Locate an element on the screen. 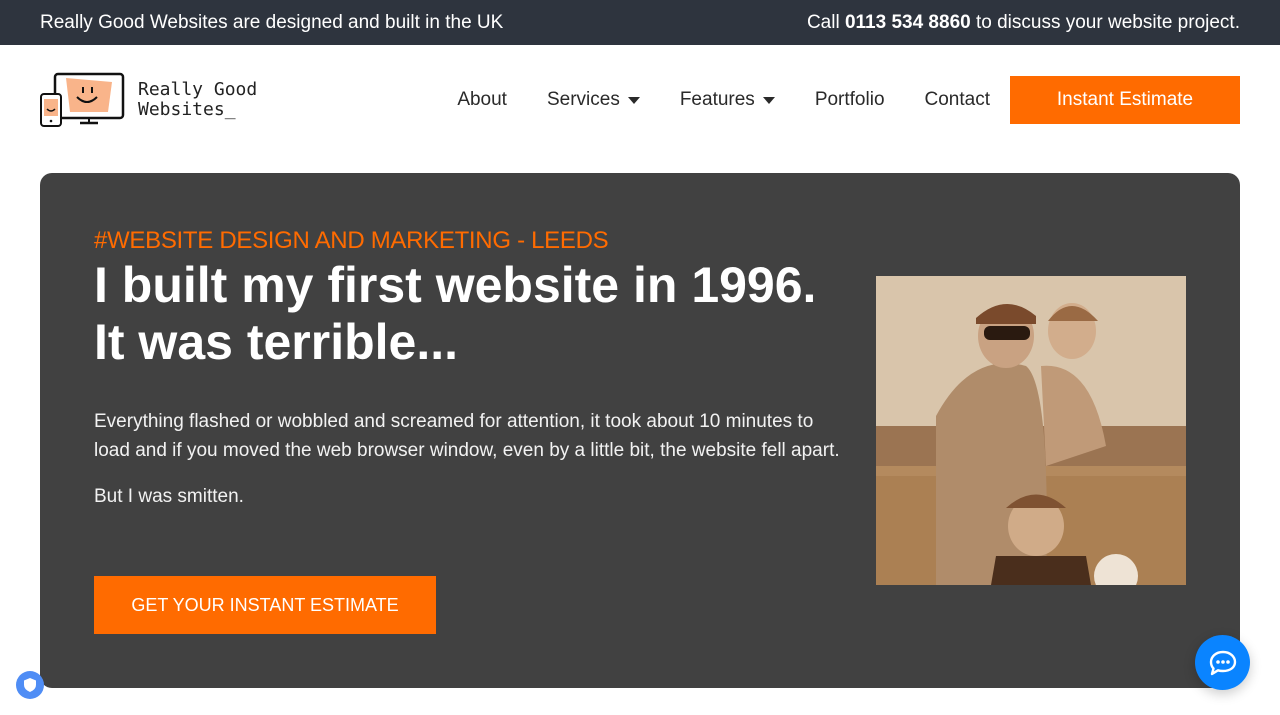 Image resolution: width=1280 pixels, height=715 pixels. hero-tagline: #WEBSITE DESIGN AND MARKETING - LEEDS is located at coordinates (351, 240).